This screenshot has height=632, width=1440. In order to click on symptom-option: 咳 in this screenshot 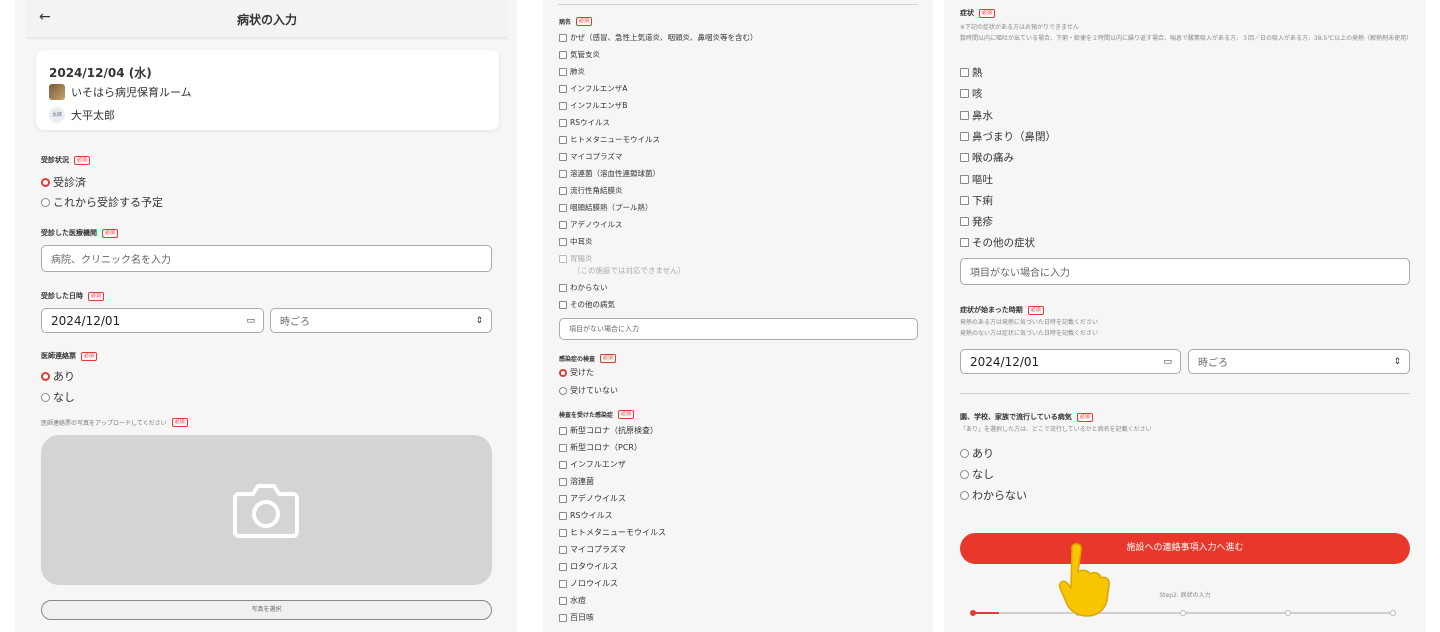, I will do `click(971, 93)`.